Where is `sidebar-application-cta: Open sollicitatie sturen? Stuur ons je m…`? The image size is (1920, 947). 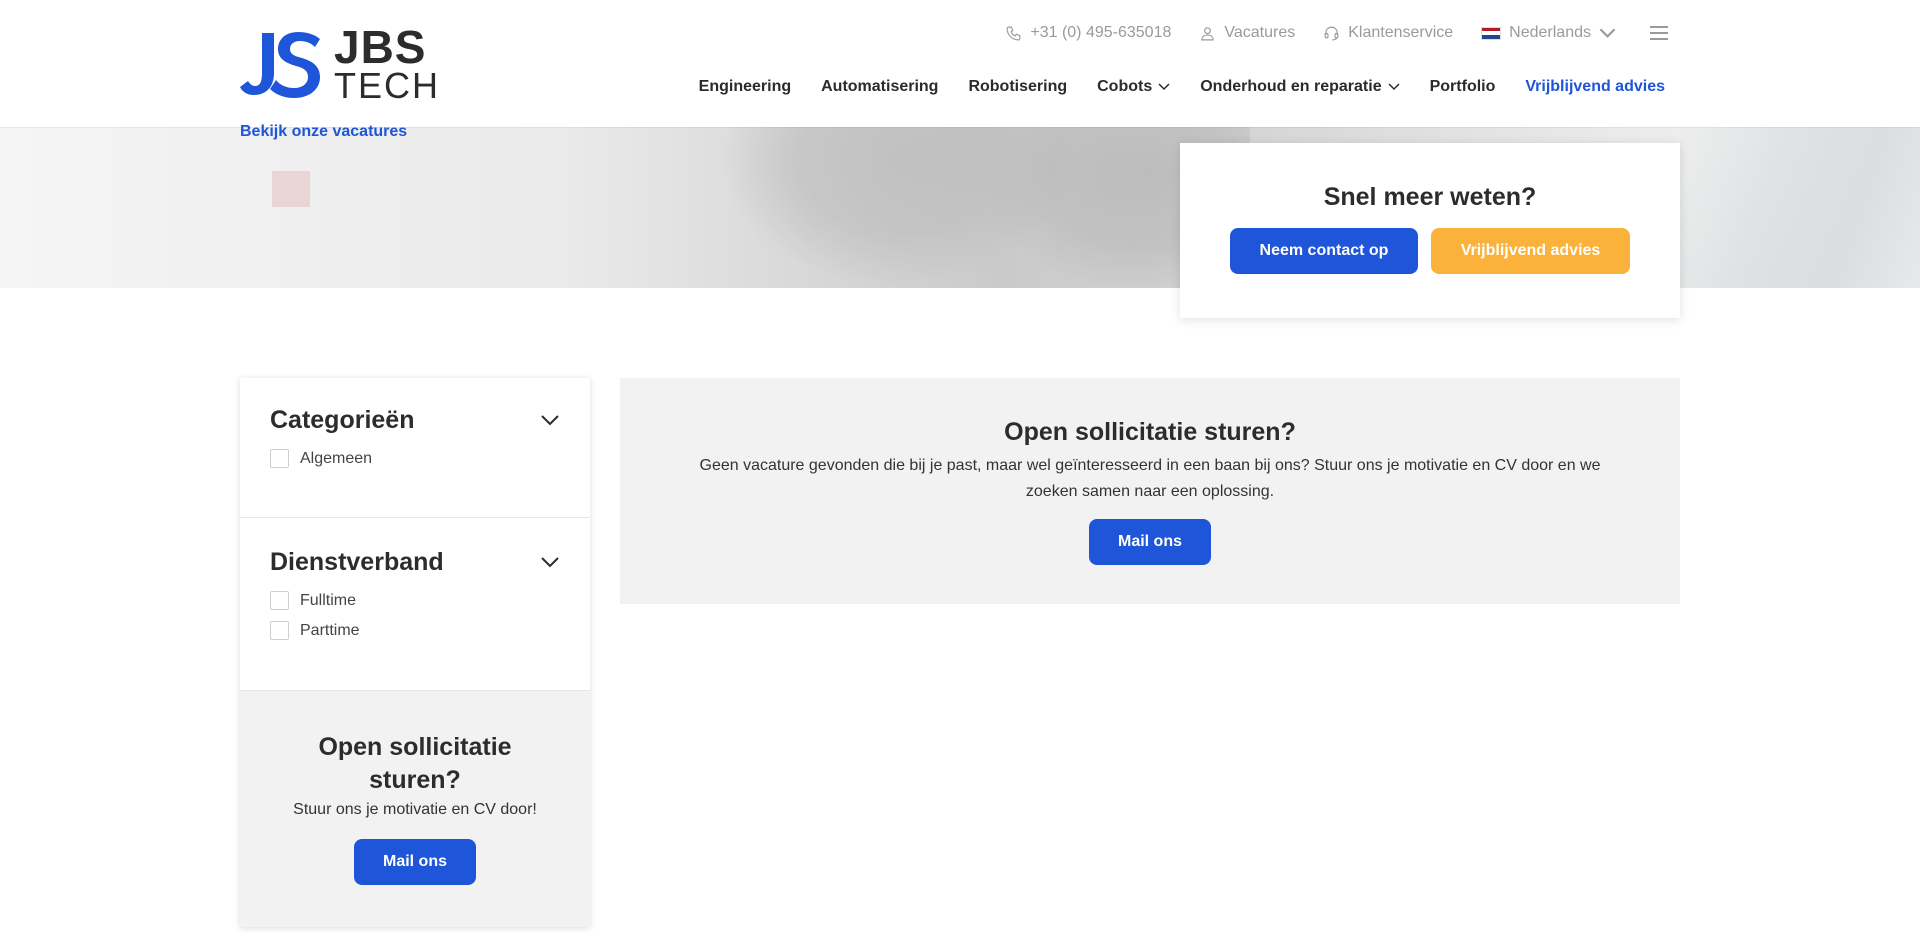 sidebar-application-cta: Open sollicitatie sturen? Stuur ons je m… is located at coordinates (415, 809).